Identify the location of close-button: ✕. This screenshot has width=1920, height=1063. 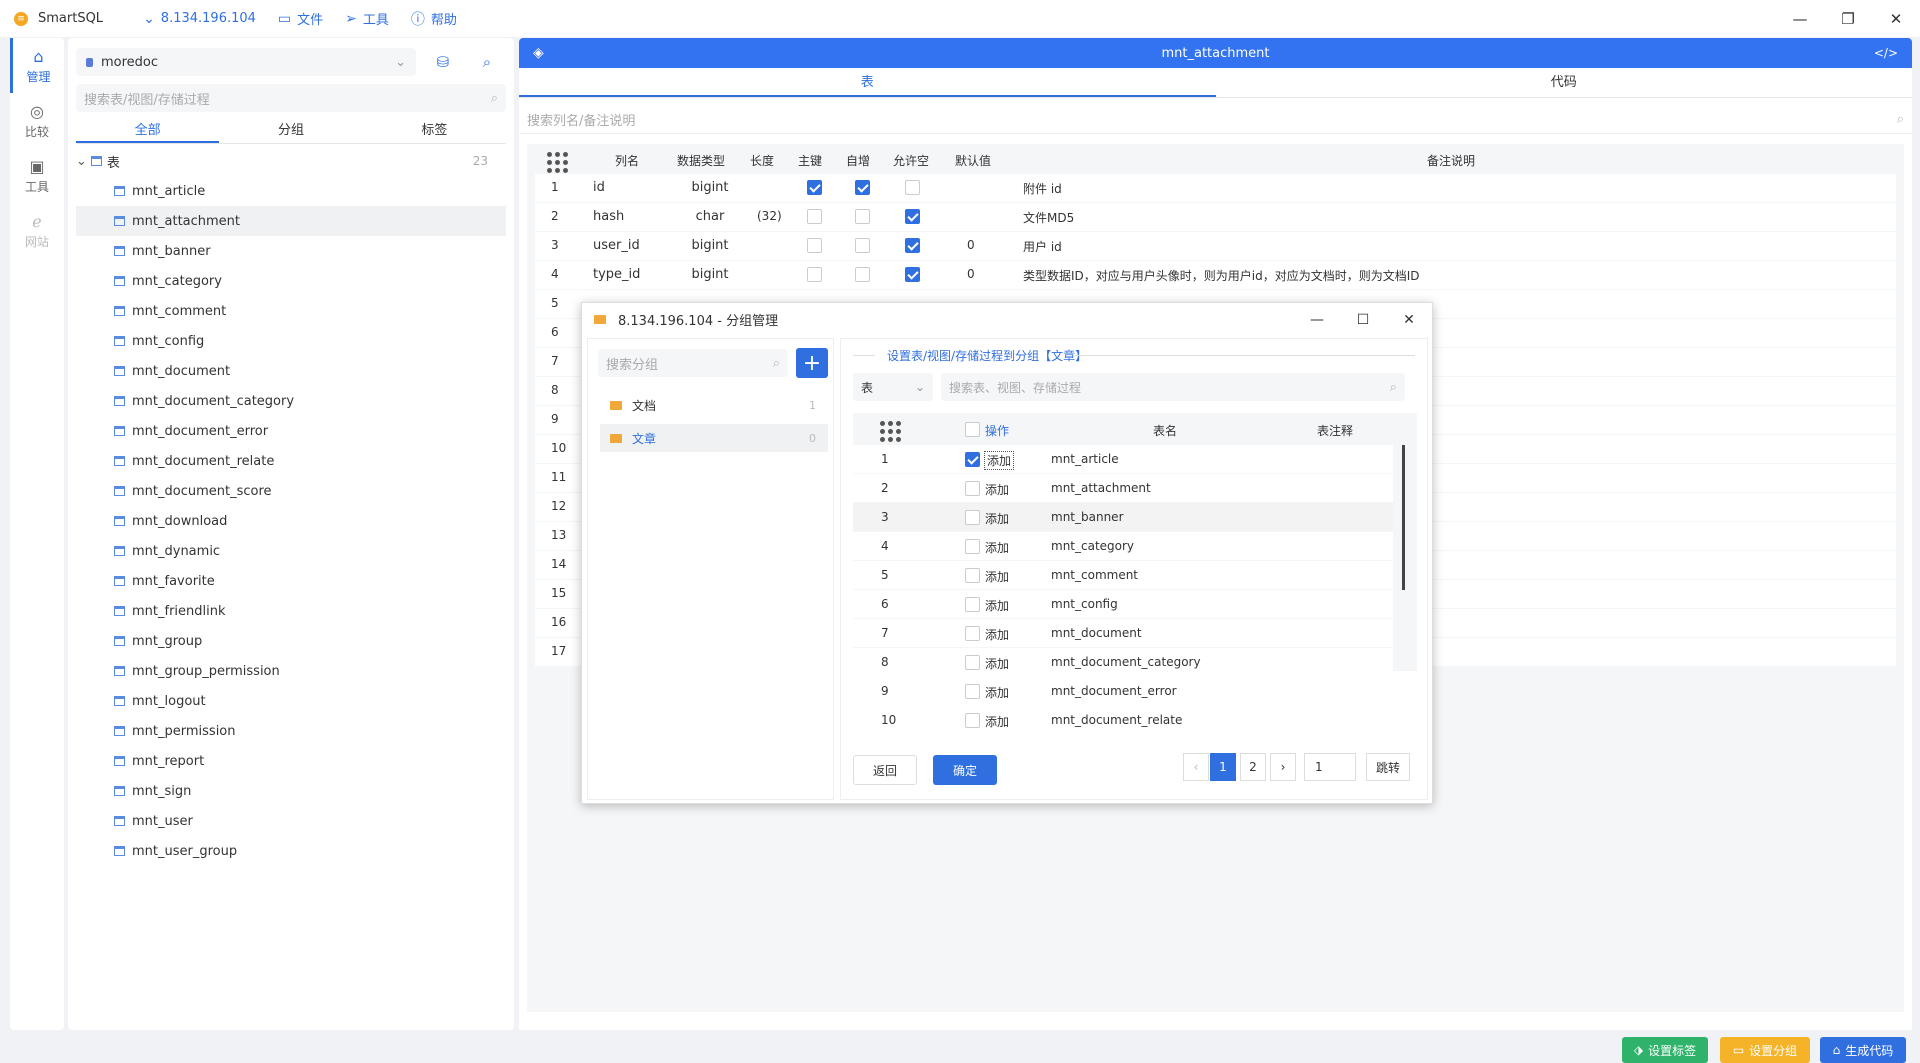
(1896, 18).